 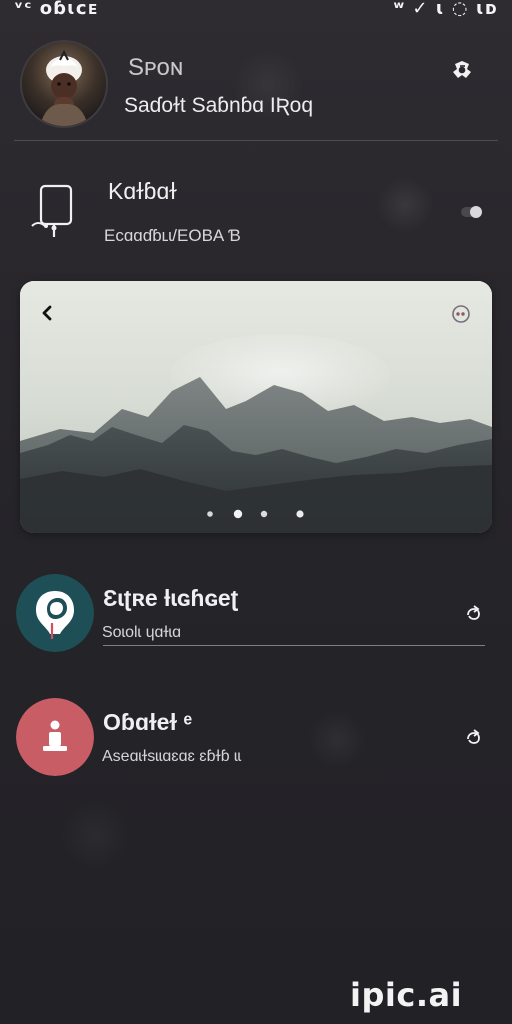 I want to click on pager-dot-active, so click(x=238, y=514).